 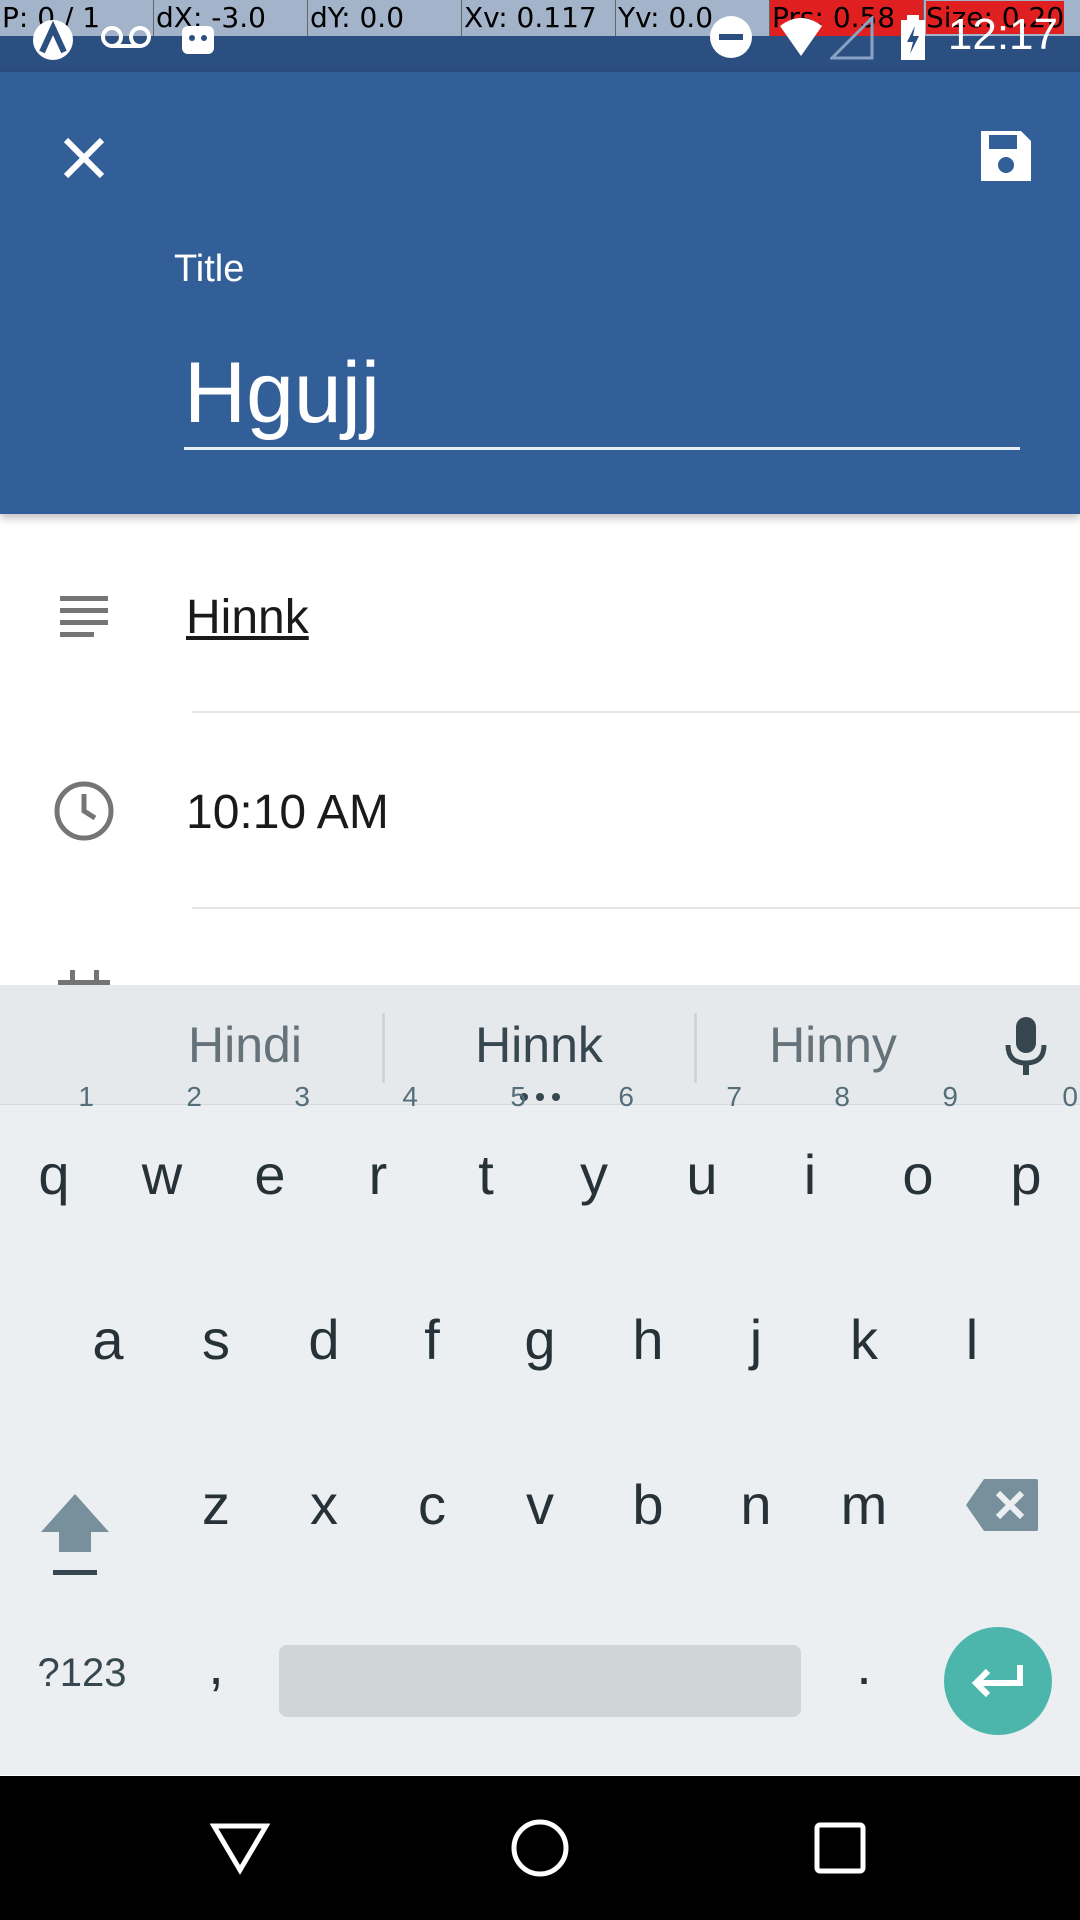 What do you see at coordinates (602, 395) in the screenshot?
I see `title-input` at bounding box center [602, 395].